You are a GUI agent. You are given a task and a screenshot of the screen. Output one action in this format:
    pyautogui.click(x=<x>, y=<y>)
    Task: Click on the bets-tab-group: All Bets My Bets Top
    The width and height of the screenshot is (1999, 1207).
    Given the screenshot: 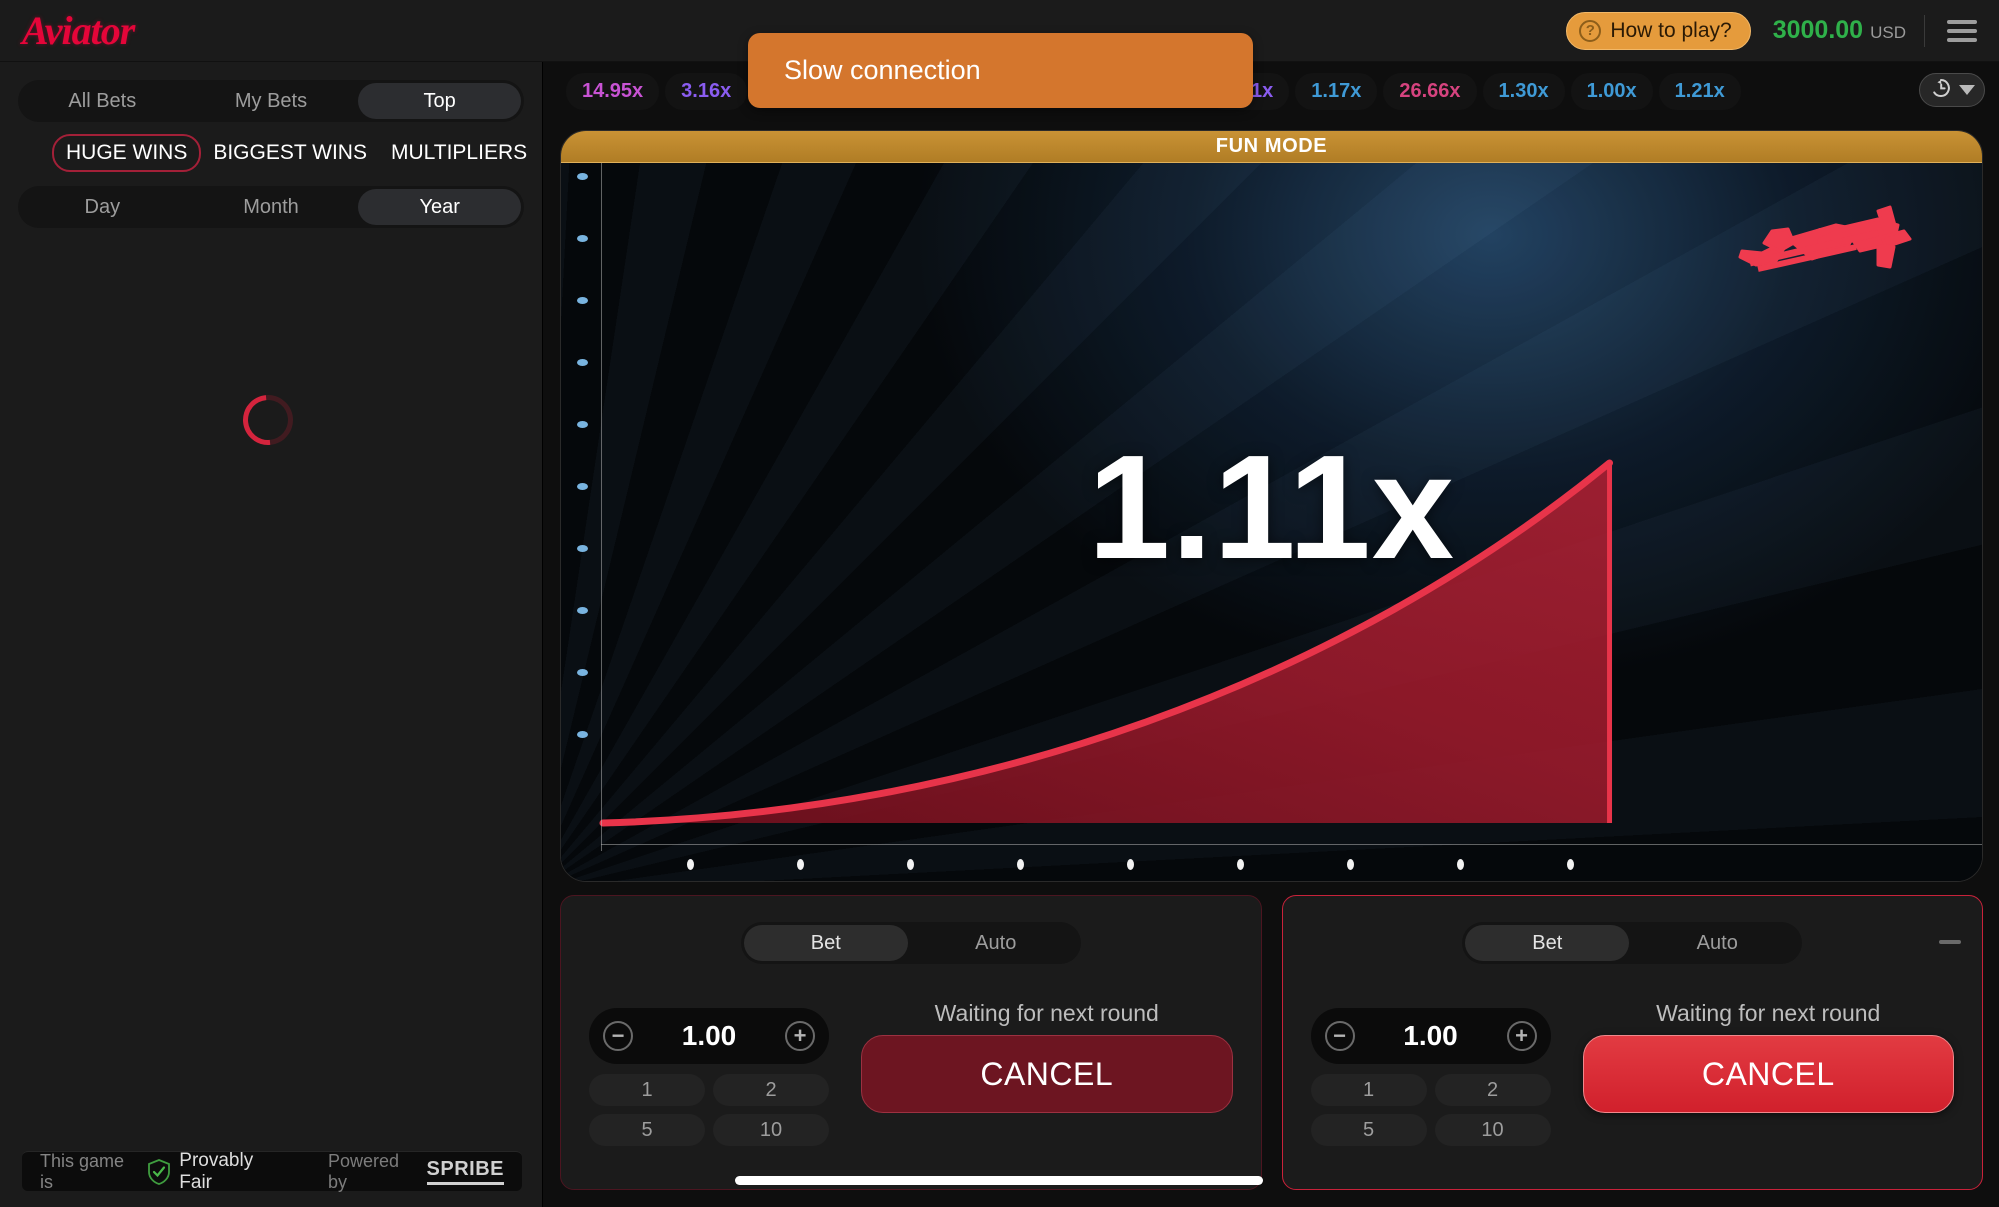 What is the action you would take?
    pyautogui.click(x=271, y=101)
    